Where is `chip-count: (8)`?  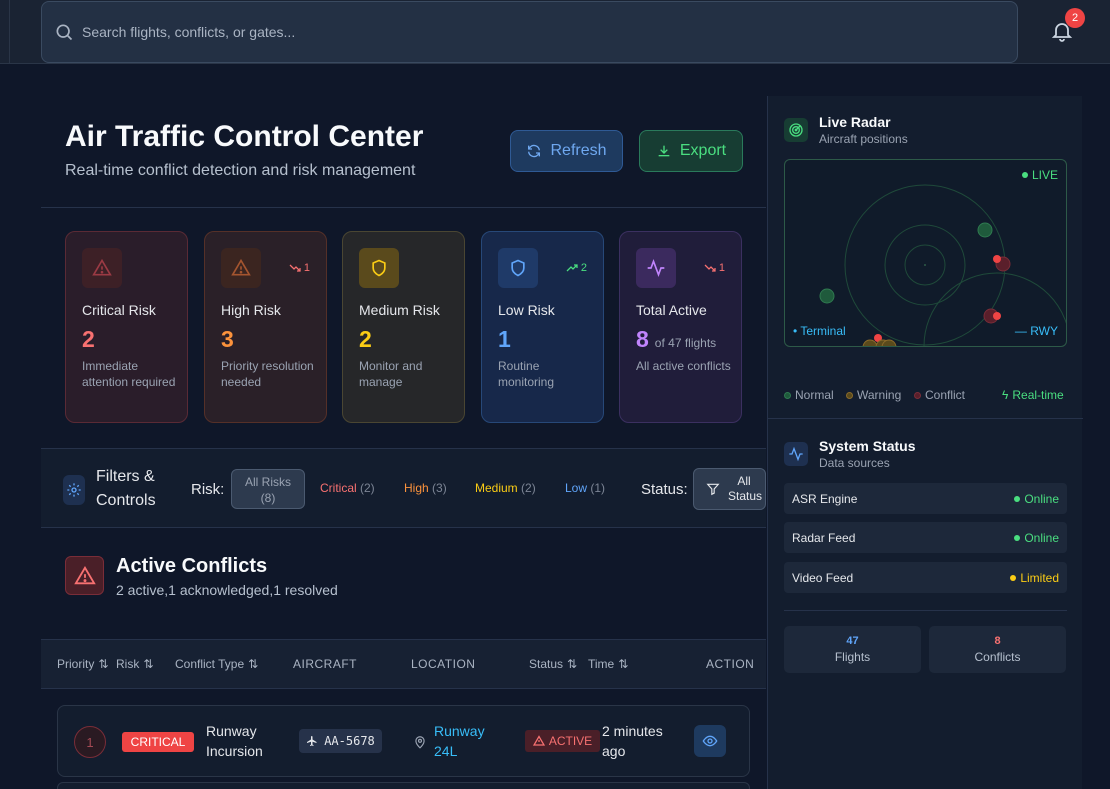
chip-count: (8) is located at coordinates (268, 498).